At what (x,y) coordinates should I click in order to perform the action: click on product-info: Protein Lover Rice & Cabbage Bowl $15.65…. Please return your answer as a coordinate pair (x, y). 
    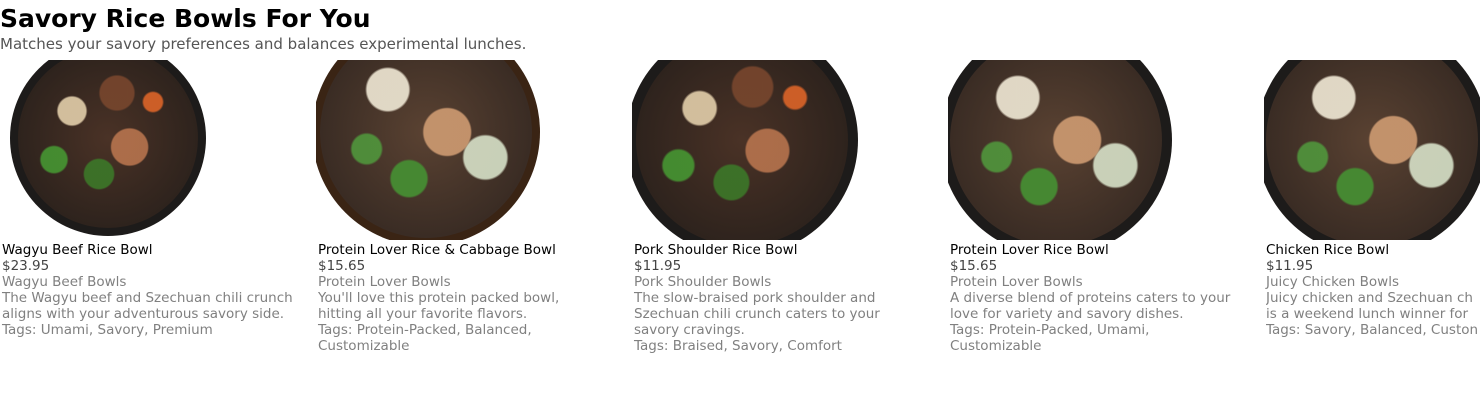
    Looking at the image, I should click on (472, 298).